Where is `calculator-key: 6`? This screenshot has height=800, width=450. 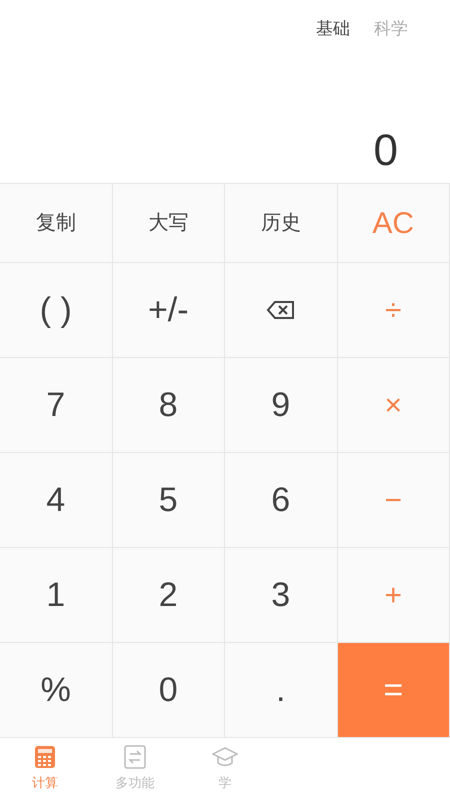
calculator-key: 6 is located at coordinates (281, 500).